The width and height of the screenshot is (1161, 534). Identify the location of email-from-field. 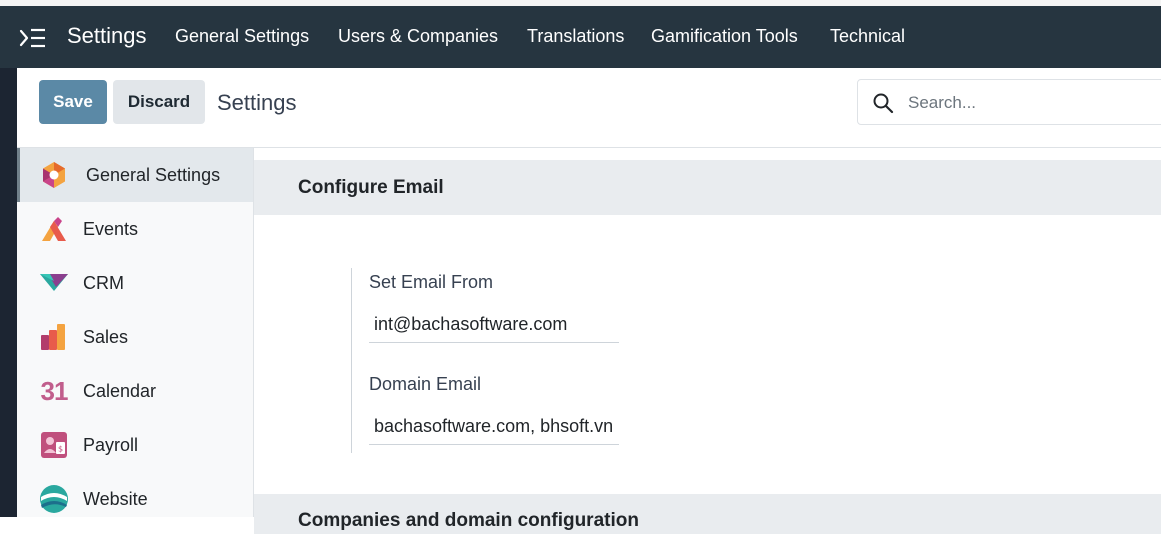
(494, 325).